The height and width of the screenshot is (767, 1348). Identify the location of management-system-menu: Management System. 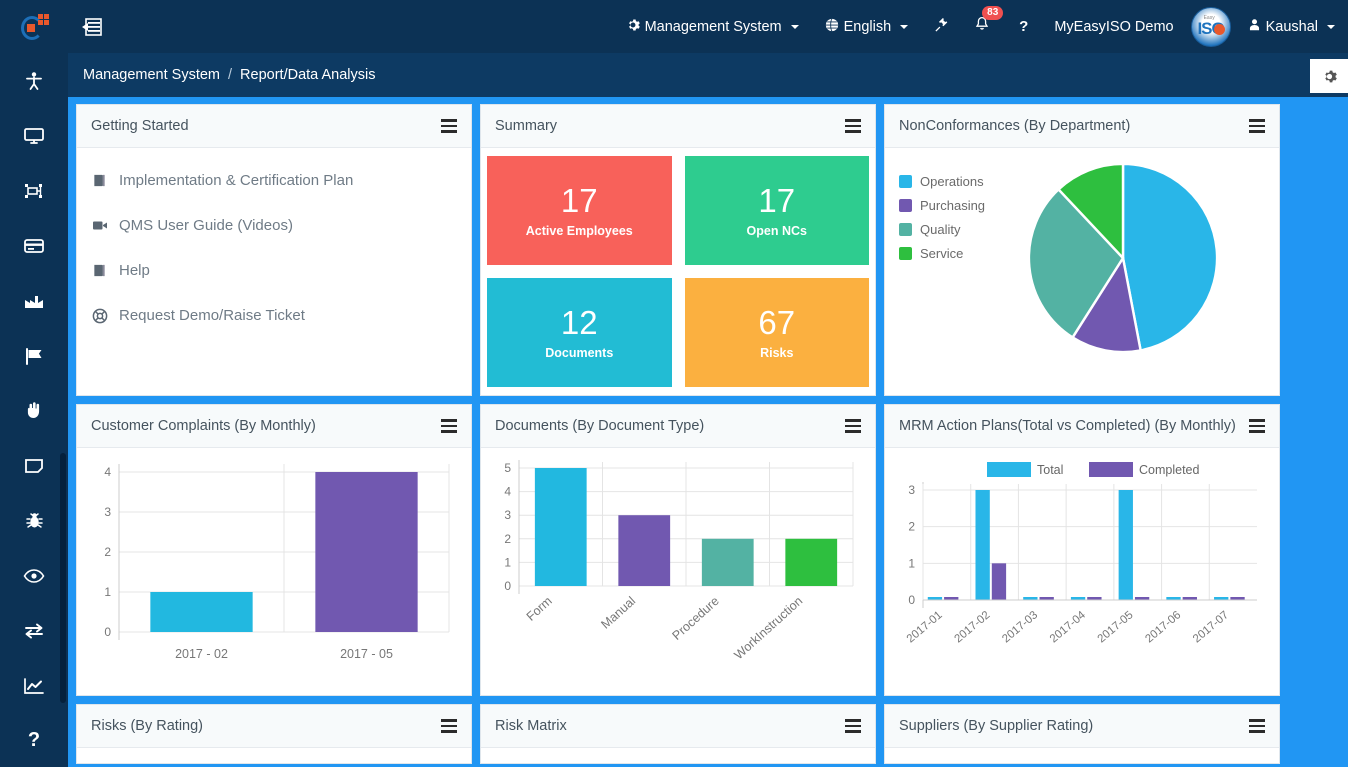
(712, 26).